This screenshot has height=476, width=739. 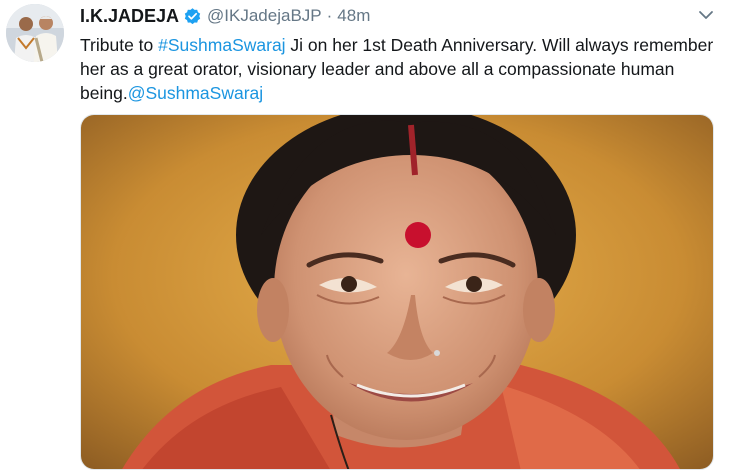 I want to click on tweet-timestamp: 48m, so click(x=353, y=16).